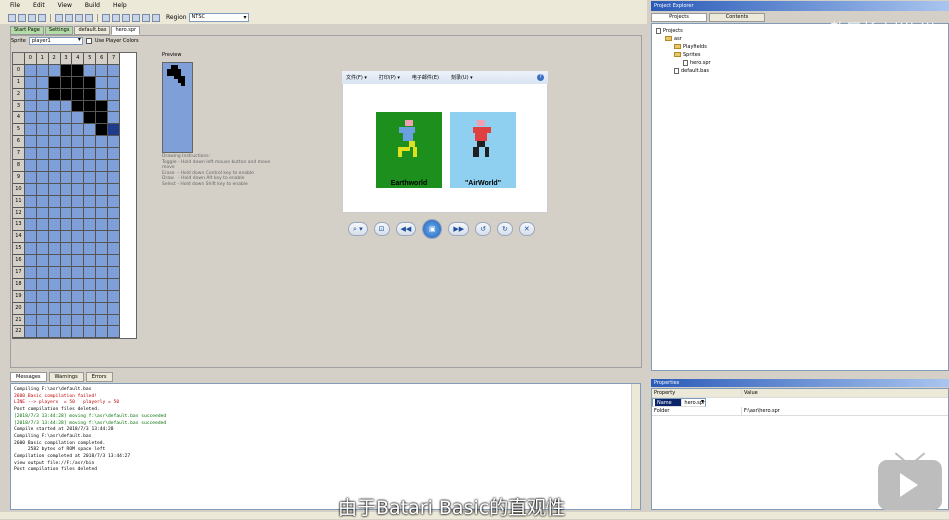 Image resolution: width=949 pixels, height=520 pixels. What do you see at coordinates (406, 229) in the screenshot?
I see `previous-icon: ◀◀` at bounding box center [406, 229].